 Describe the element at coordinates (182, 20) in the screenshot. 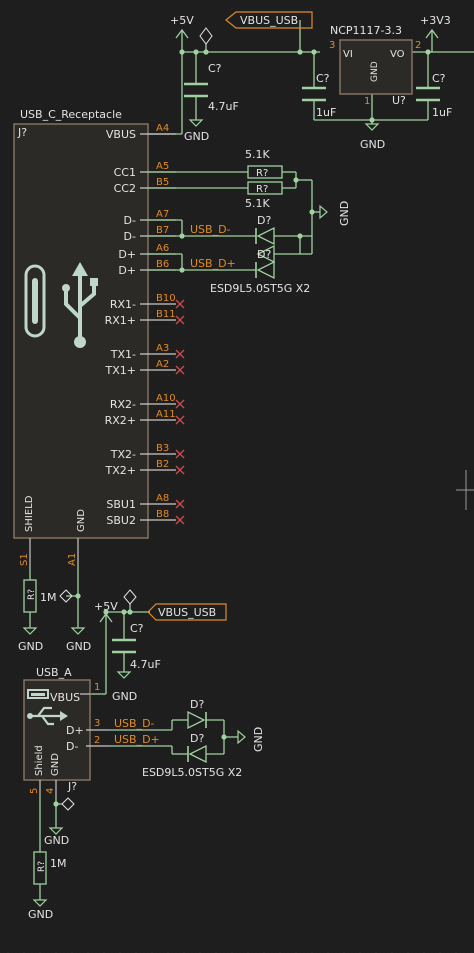

I see `plus5v-top-label: +5V` at that location.